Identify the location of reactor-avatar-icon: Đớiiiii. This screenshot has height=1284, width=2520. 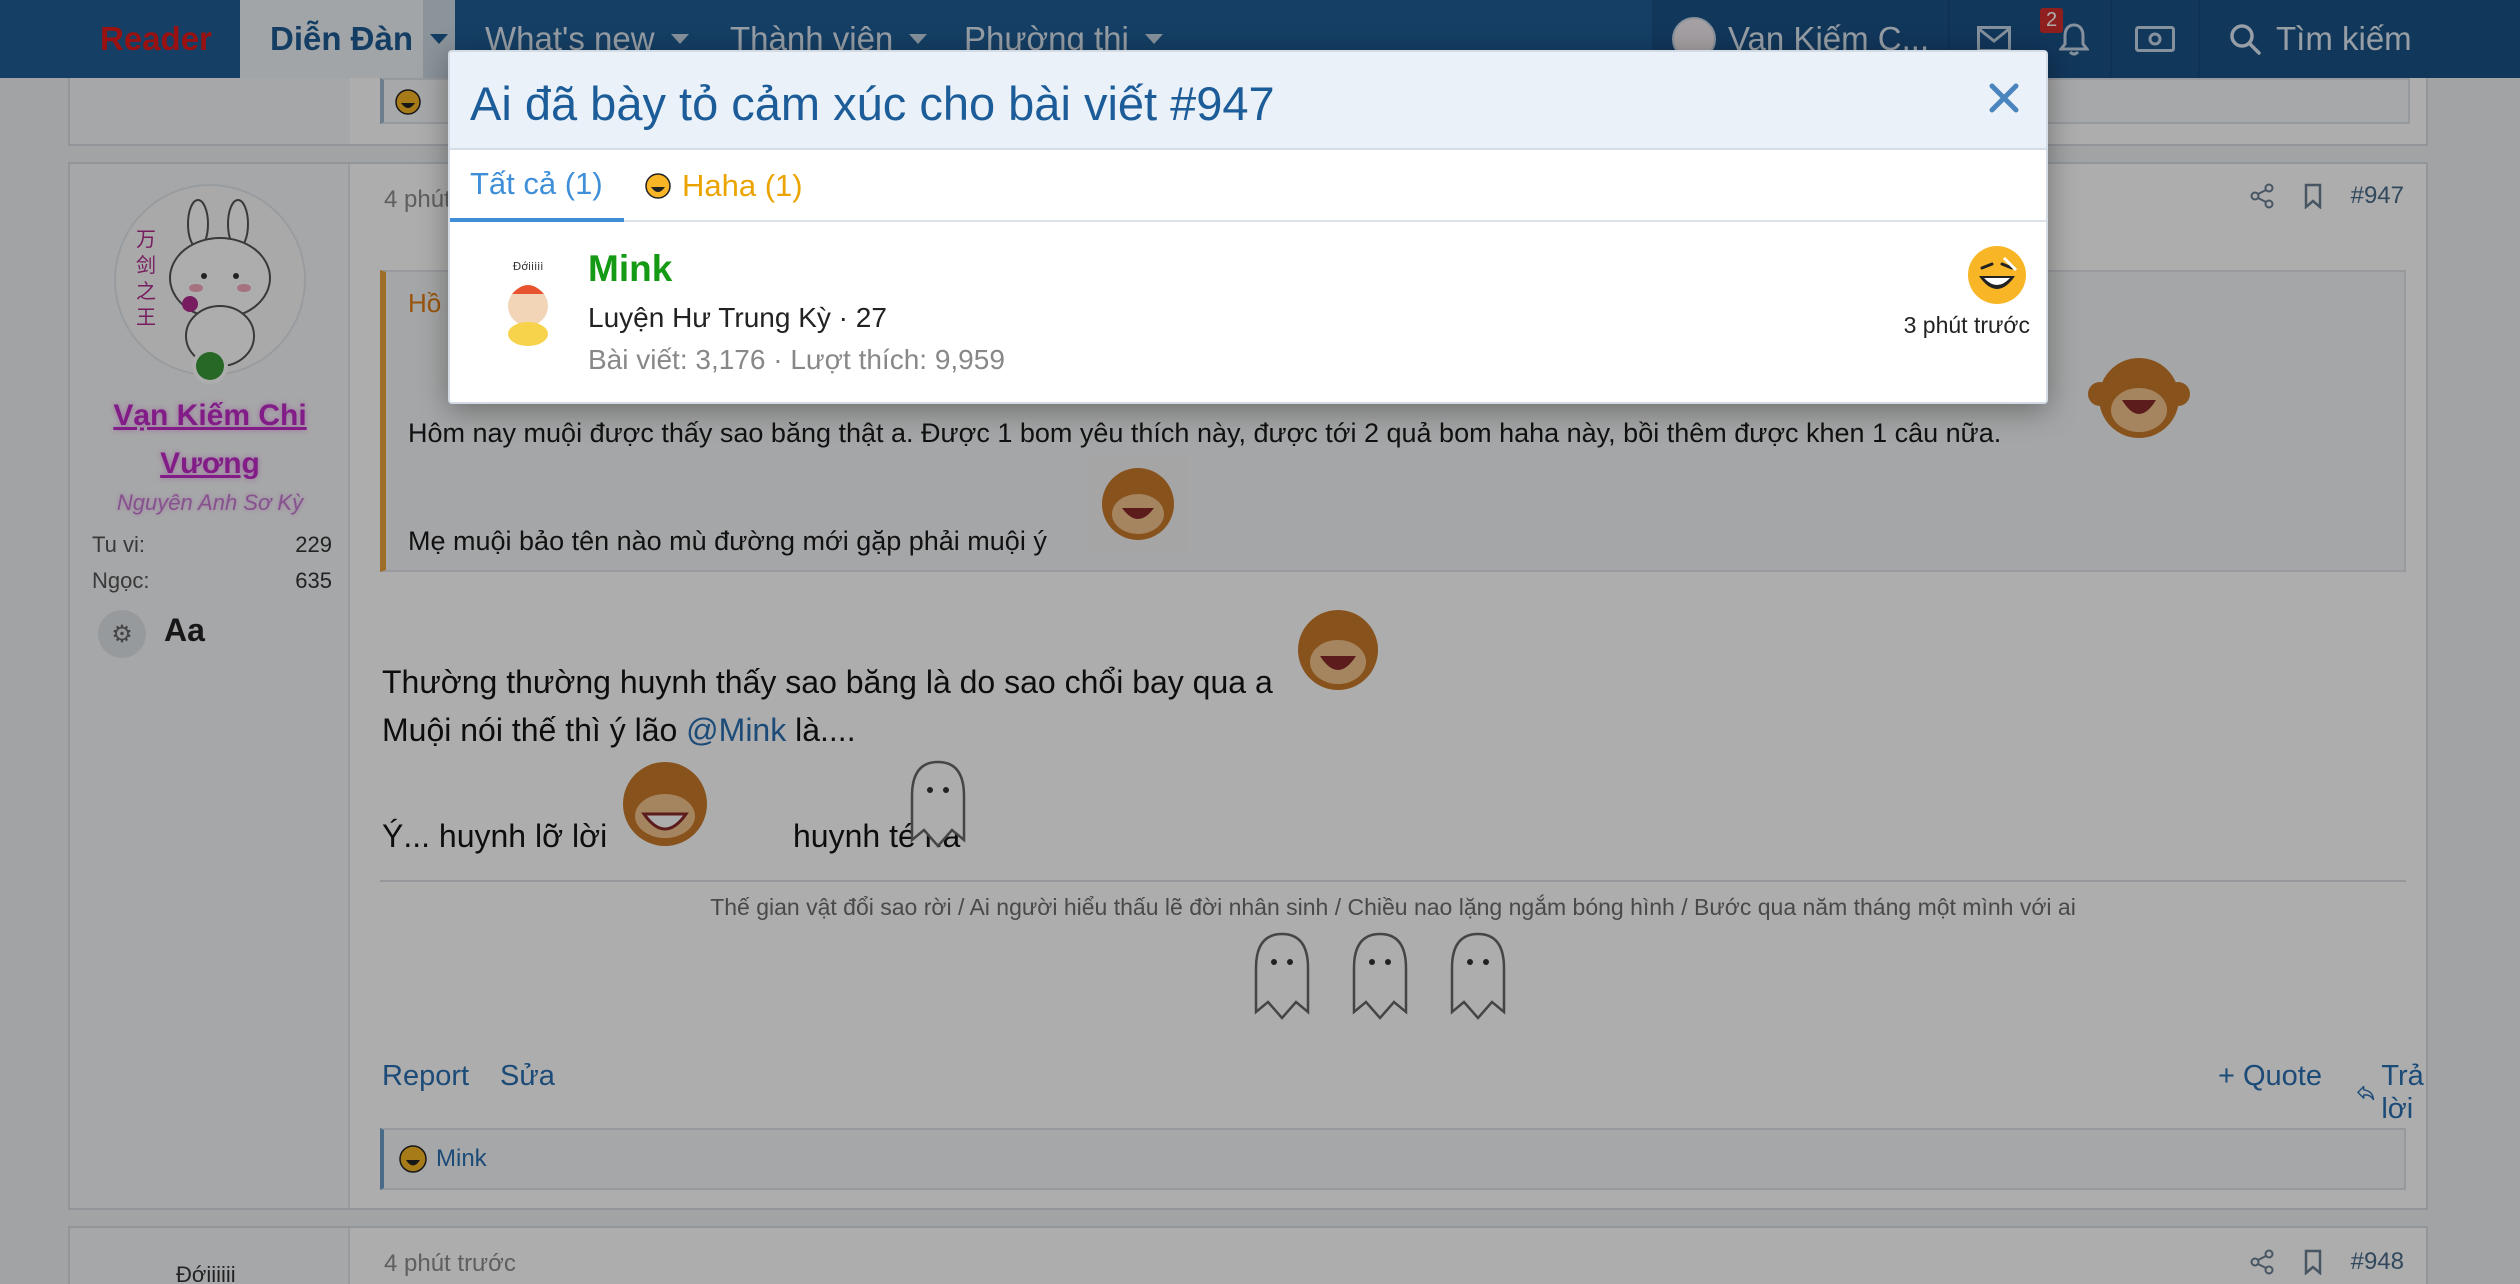
(528, 302).